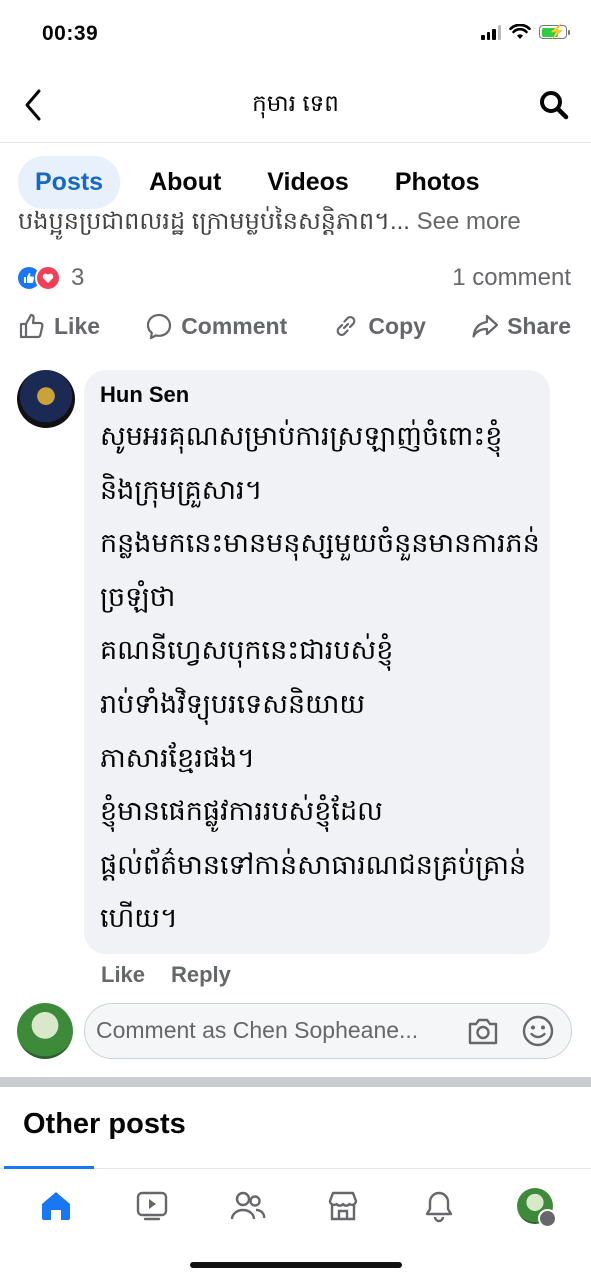 This screenshot has height=1280, width=591. I want to click on nav-friends, so click(248, 1206).